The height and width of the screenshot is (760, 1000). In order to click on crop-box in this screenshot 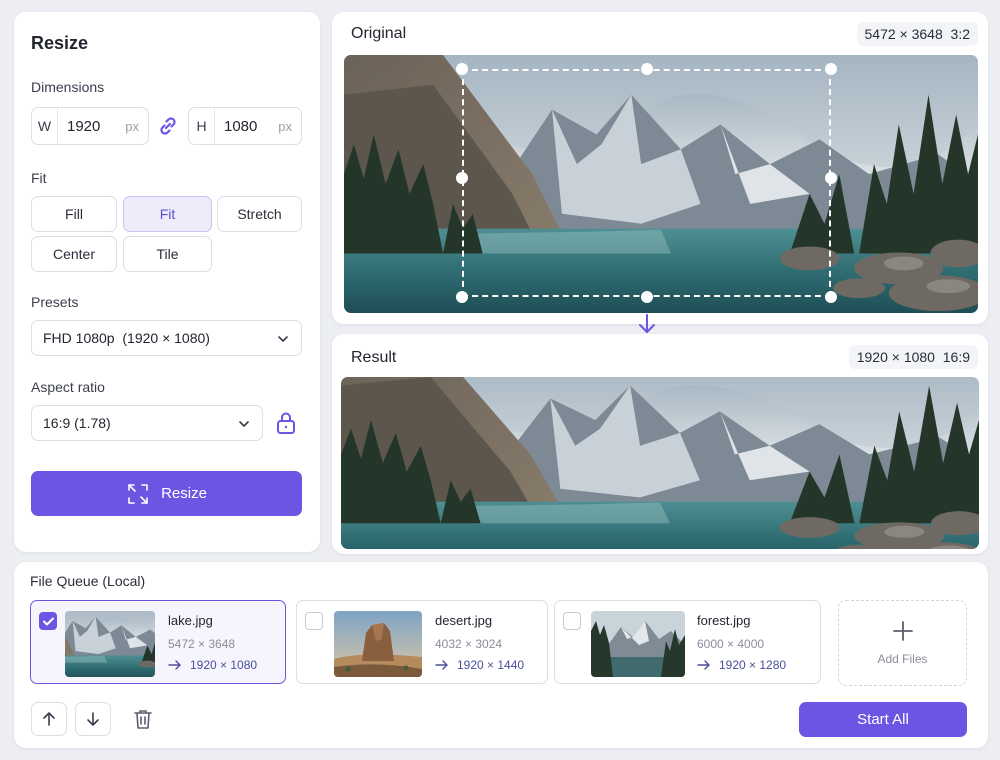, I will do `click(646, 183)`.